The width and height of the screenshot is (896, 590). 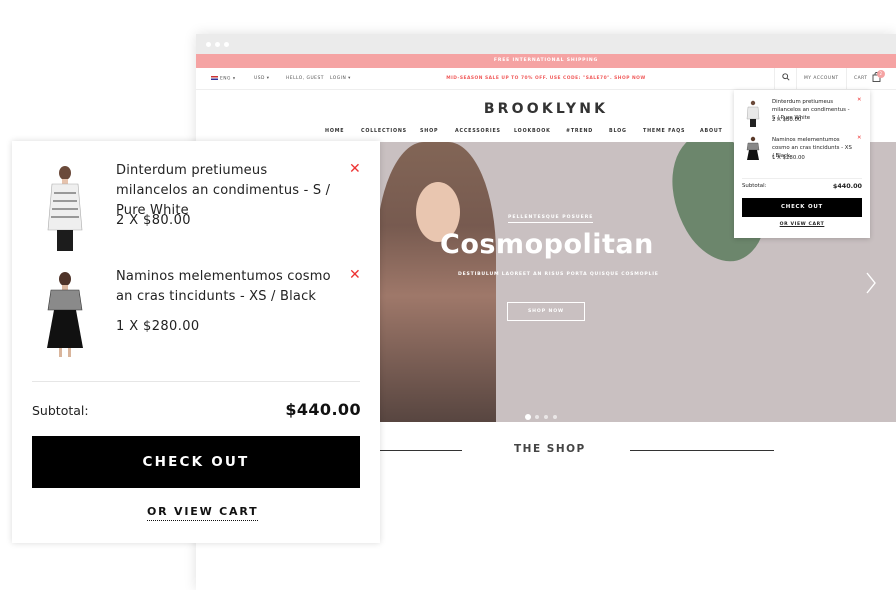 What do you see at coordinates (788, 158) in the screenshot?
I see `mini-cart-item-qty: 1 X $280.00` at bounding box center [788, 158].